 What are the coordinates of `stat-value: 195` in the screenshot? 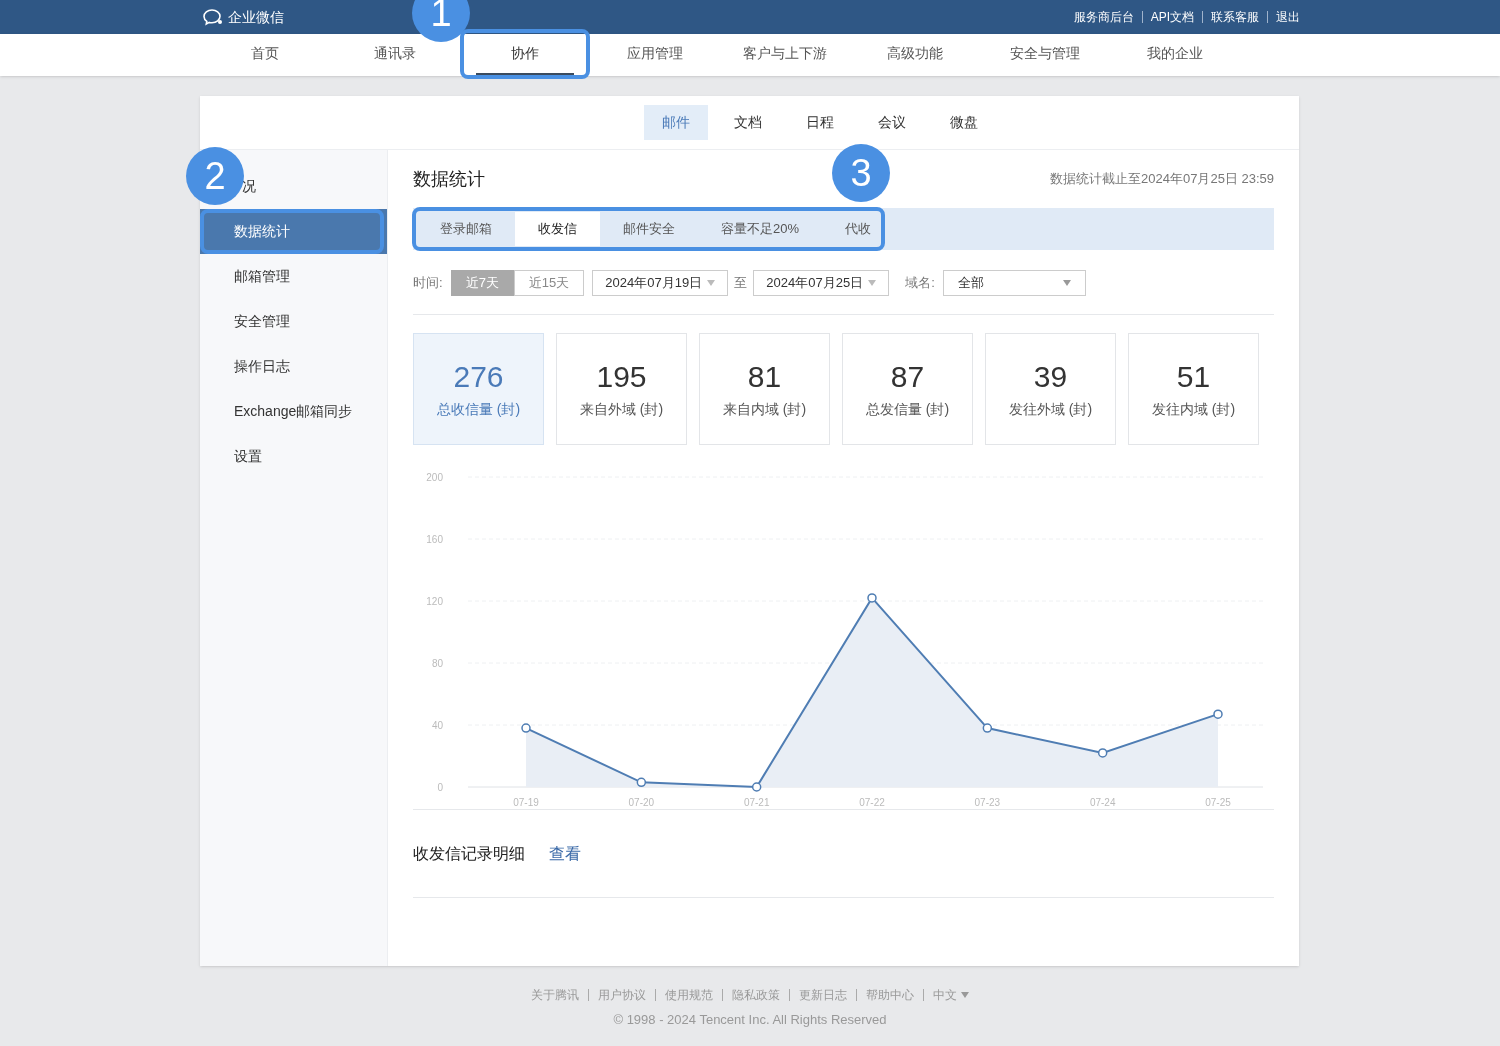 It's located at (621, 376).